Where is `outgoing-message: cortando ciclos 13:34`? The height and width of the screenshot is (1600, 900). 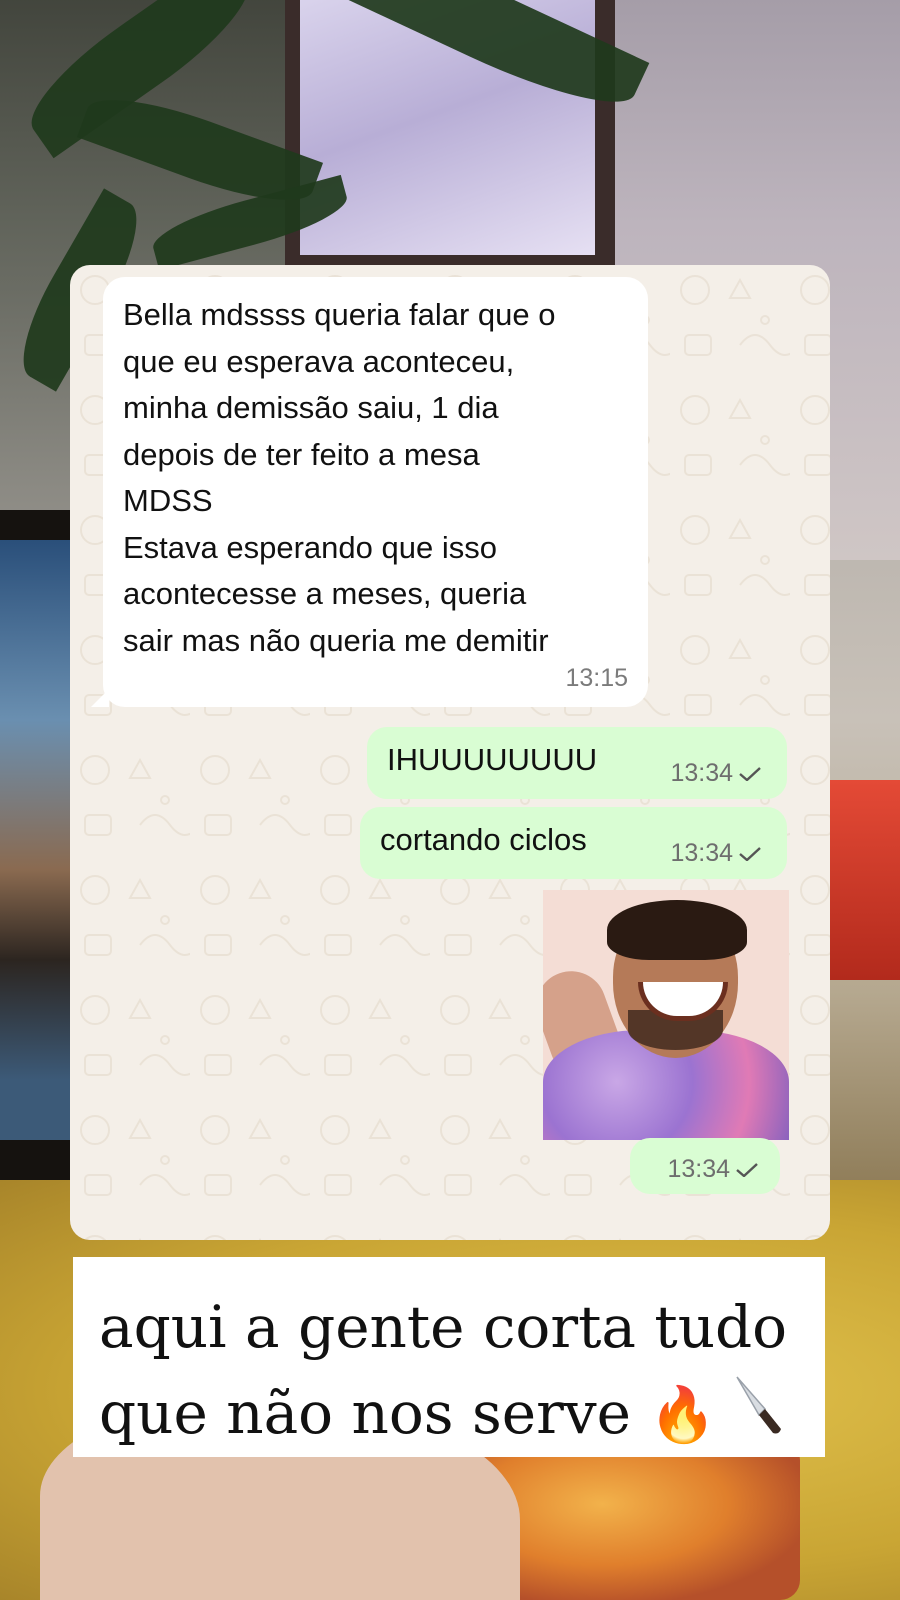
outgoing-message: cortando ciclos 13:34 is located at coordinates (573, 843).